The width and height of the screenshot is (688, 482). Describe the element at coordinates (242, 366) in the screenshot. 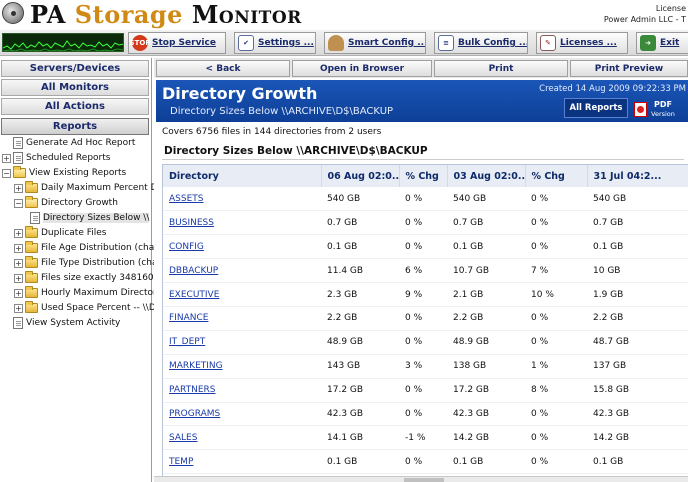

I see `directory-link: MARKETING` at that location.